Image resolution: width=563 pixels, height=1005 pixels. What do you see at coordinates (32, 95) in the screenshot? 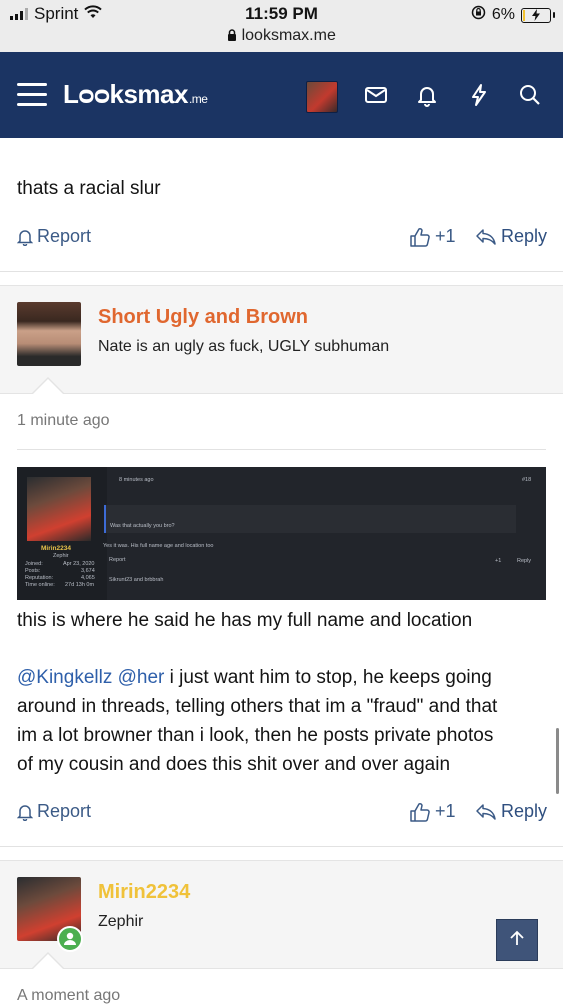
I see `menu-icon` at bounding box center [32, 95].